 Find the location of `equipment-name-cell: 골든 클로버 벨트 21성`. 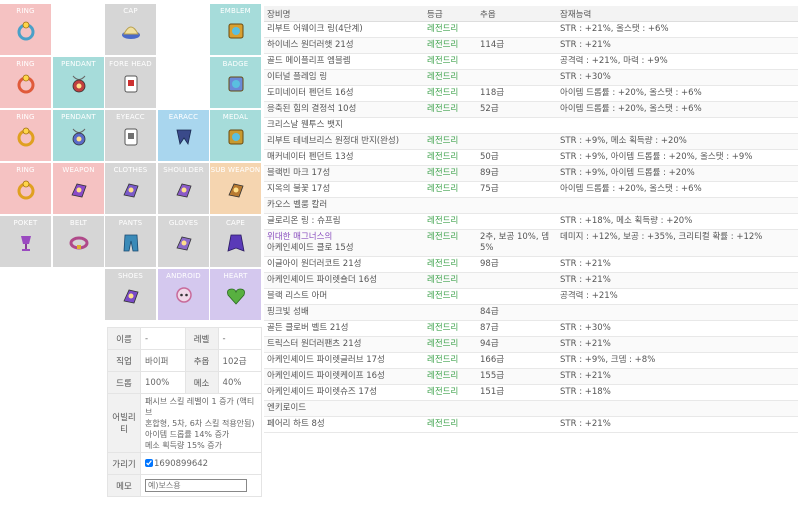

equipment-name-cell: 골든 클로버 벨트 21성 is located at coordinates (344, 328).